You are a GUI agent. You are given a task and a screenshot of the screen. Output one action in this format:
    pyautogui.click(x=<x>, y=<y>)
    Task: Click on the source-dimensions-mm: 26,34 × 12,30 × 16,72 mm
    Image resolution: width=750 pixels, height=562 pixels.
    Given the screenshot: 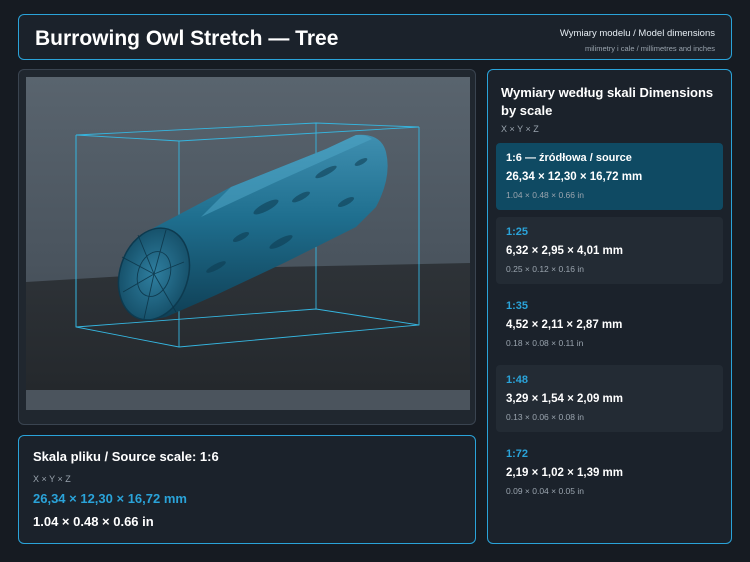 What is the action you would take?
    pyautogui.click(x=110, y=498)
    